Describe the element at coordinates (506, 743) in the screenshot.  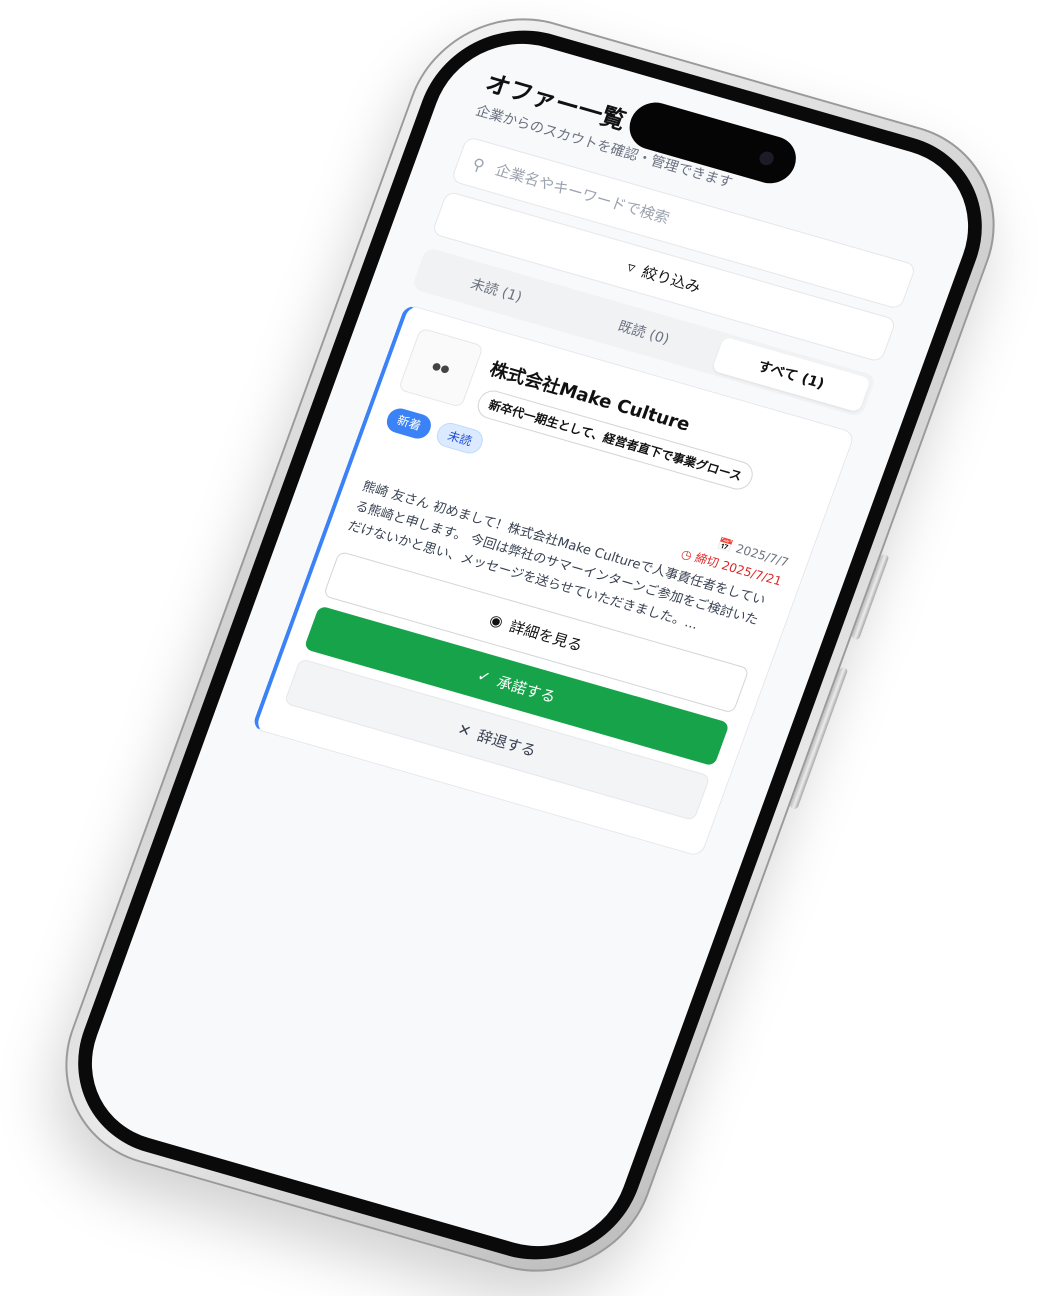
I see `decline-label: 辞退する` at that location.